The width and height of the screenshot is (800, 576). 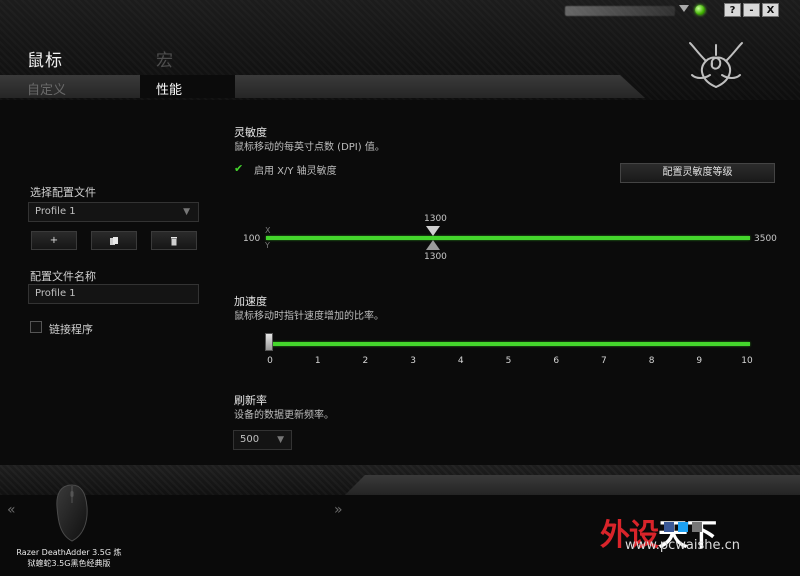 I want to click on acceleration-tick-0: 0, so click(x=270, y=361).